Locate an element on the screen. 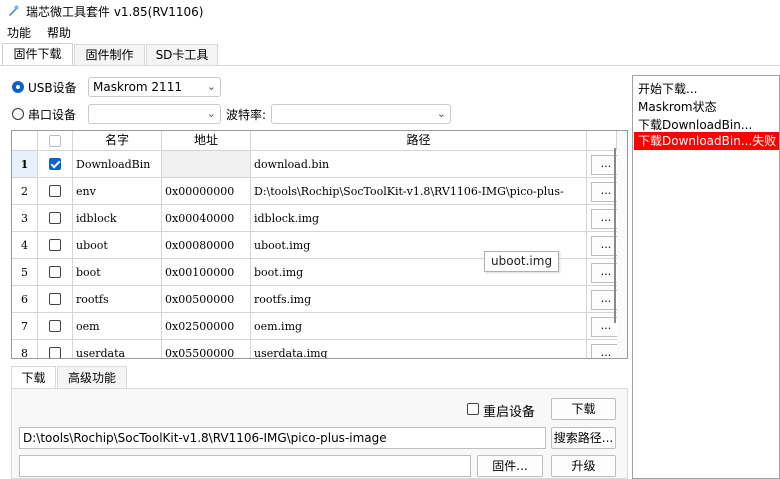 The image size is (780, 479). serial-device-radio is located at coordinates (18, 114).